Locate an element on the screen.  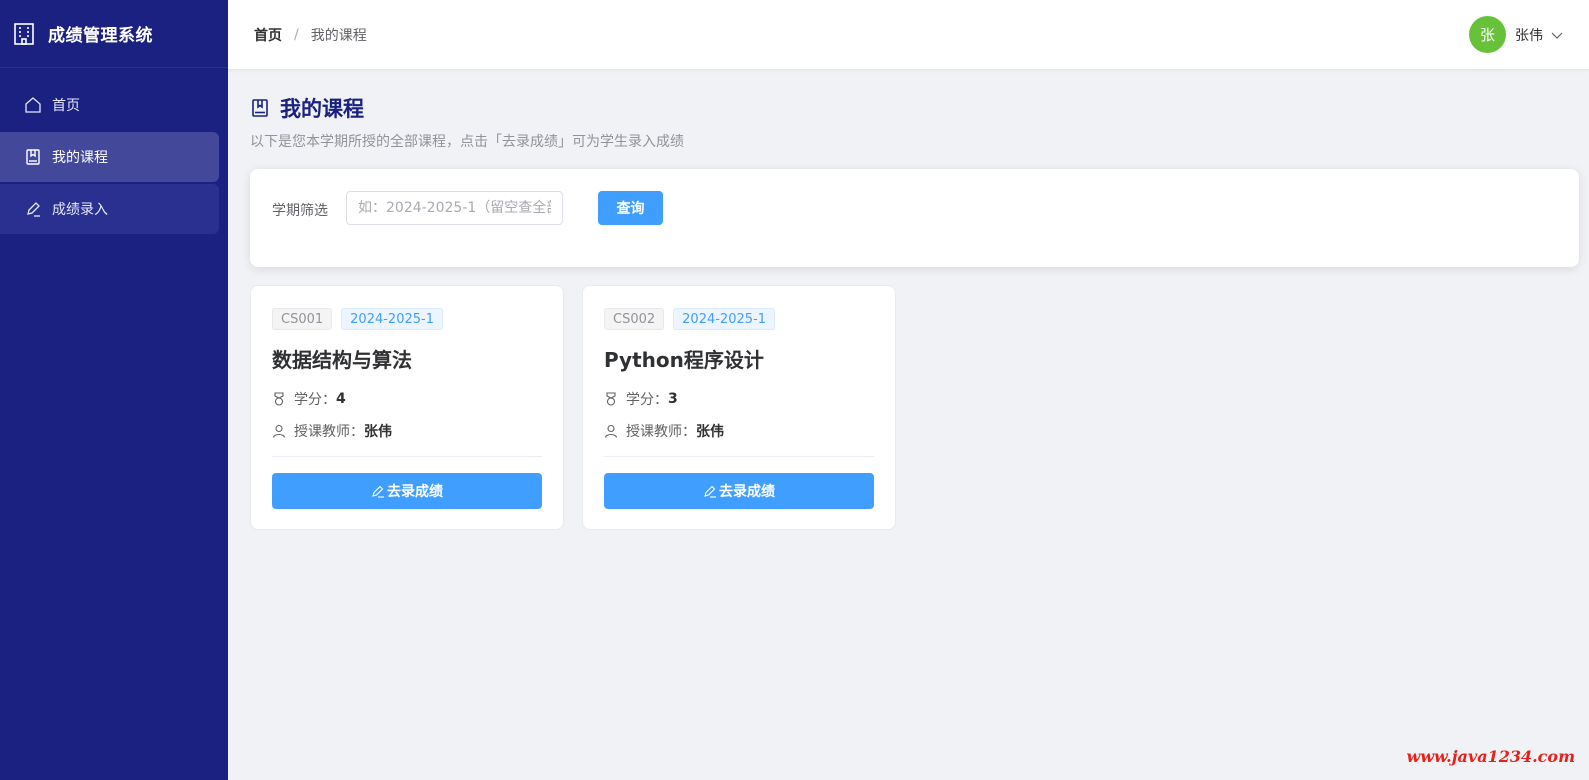
course-tags: CS001 2024-2025-1 is located at coordinates (407, 319).